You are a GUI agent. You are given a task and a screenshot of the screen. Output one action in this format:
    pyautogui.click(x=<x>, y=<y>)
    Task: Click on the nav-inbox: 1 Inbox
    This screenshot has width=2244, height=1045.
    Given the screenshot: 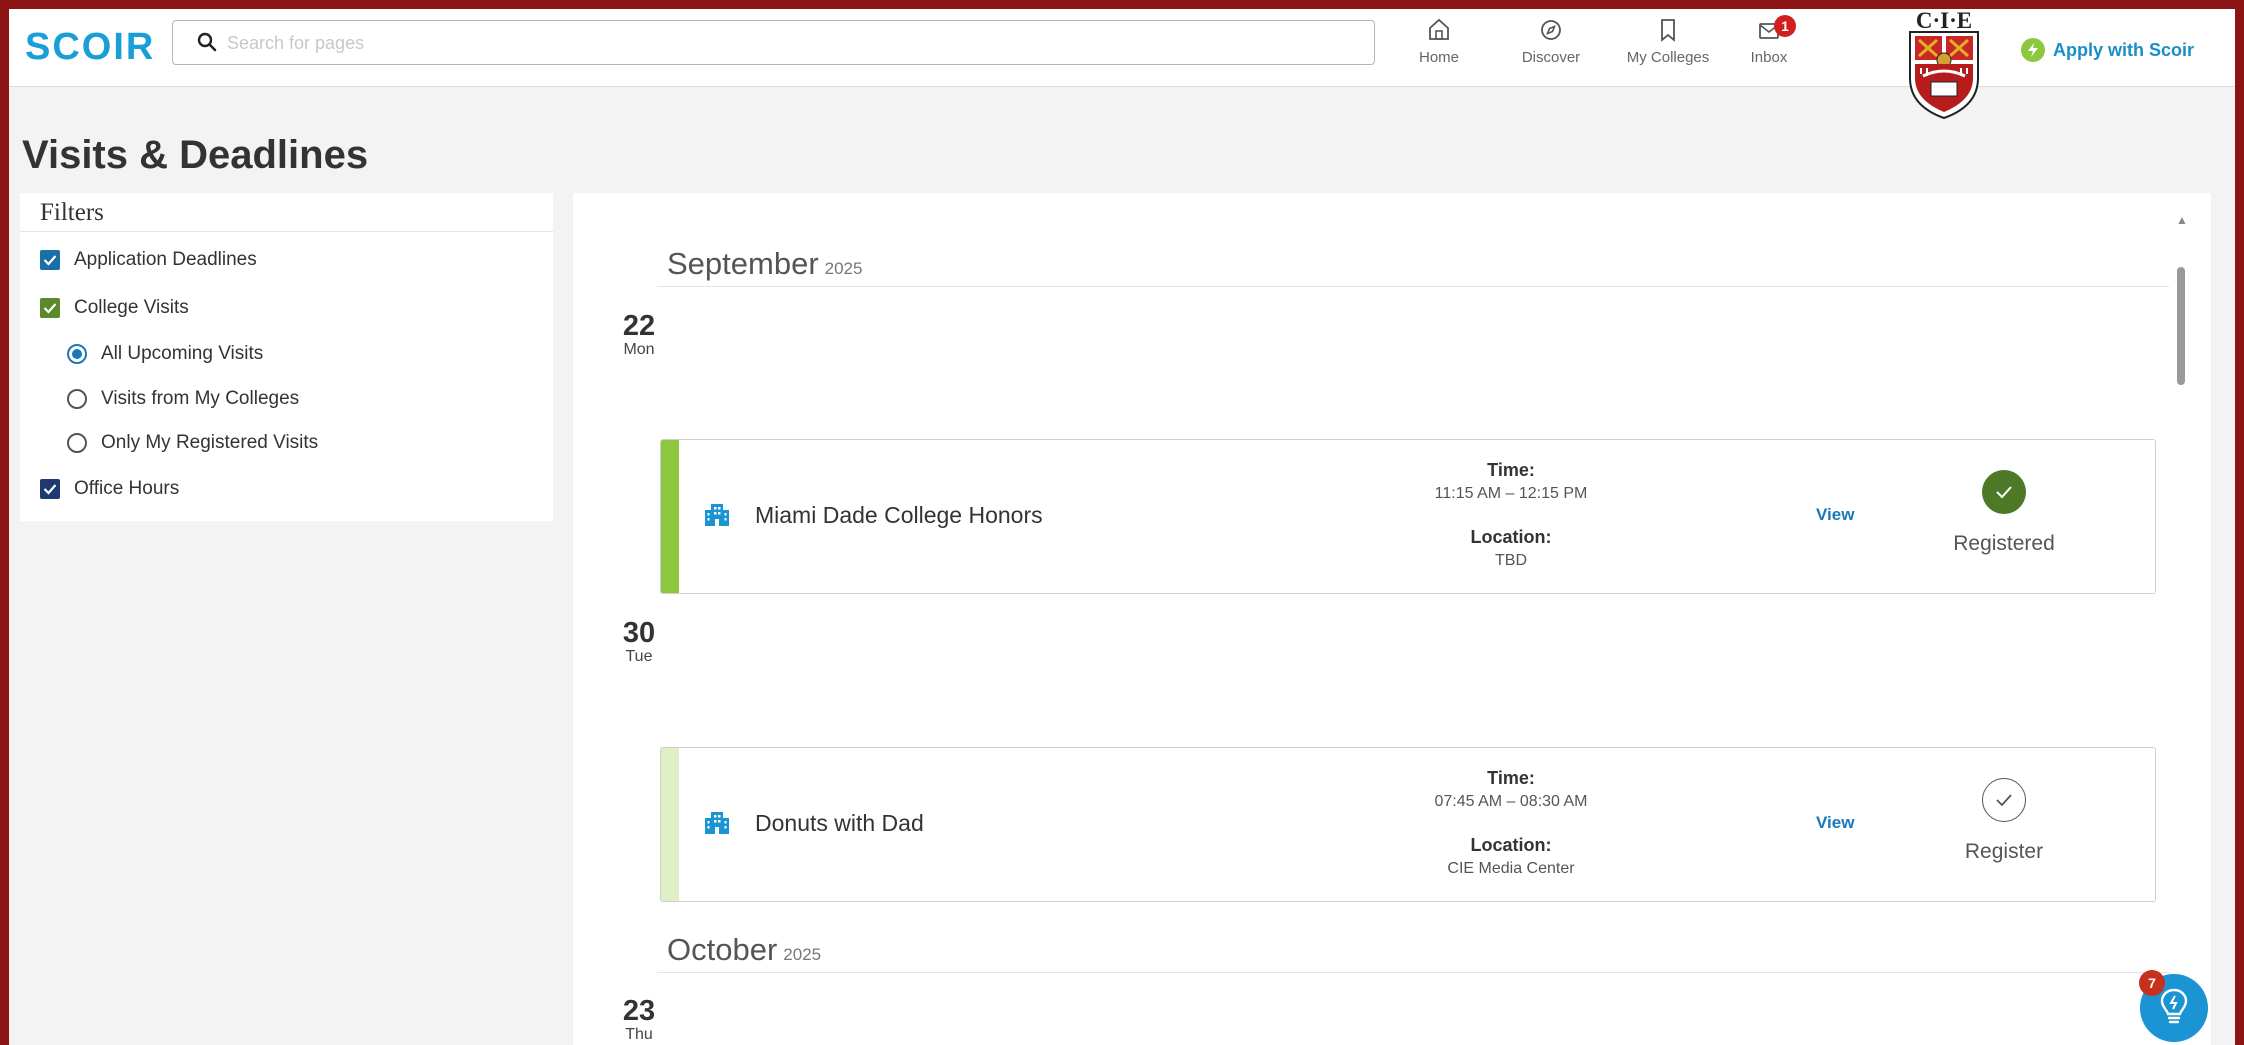 What is the action you would take?
    pyautogui.click(x=1769, y=40)
    